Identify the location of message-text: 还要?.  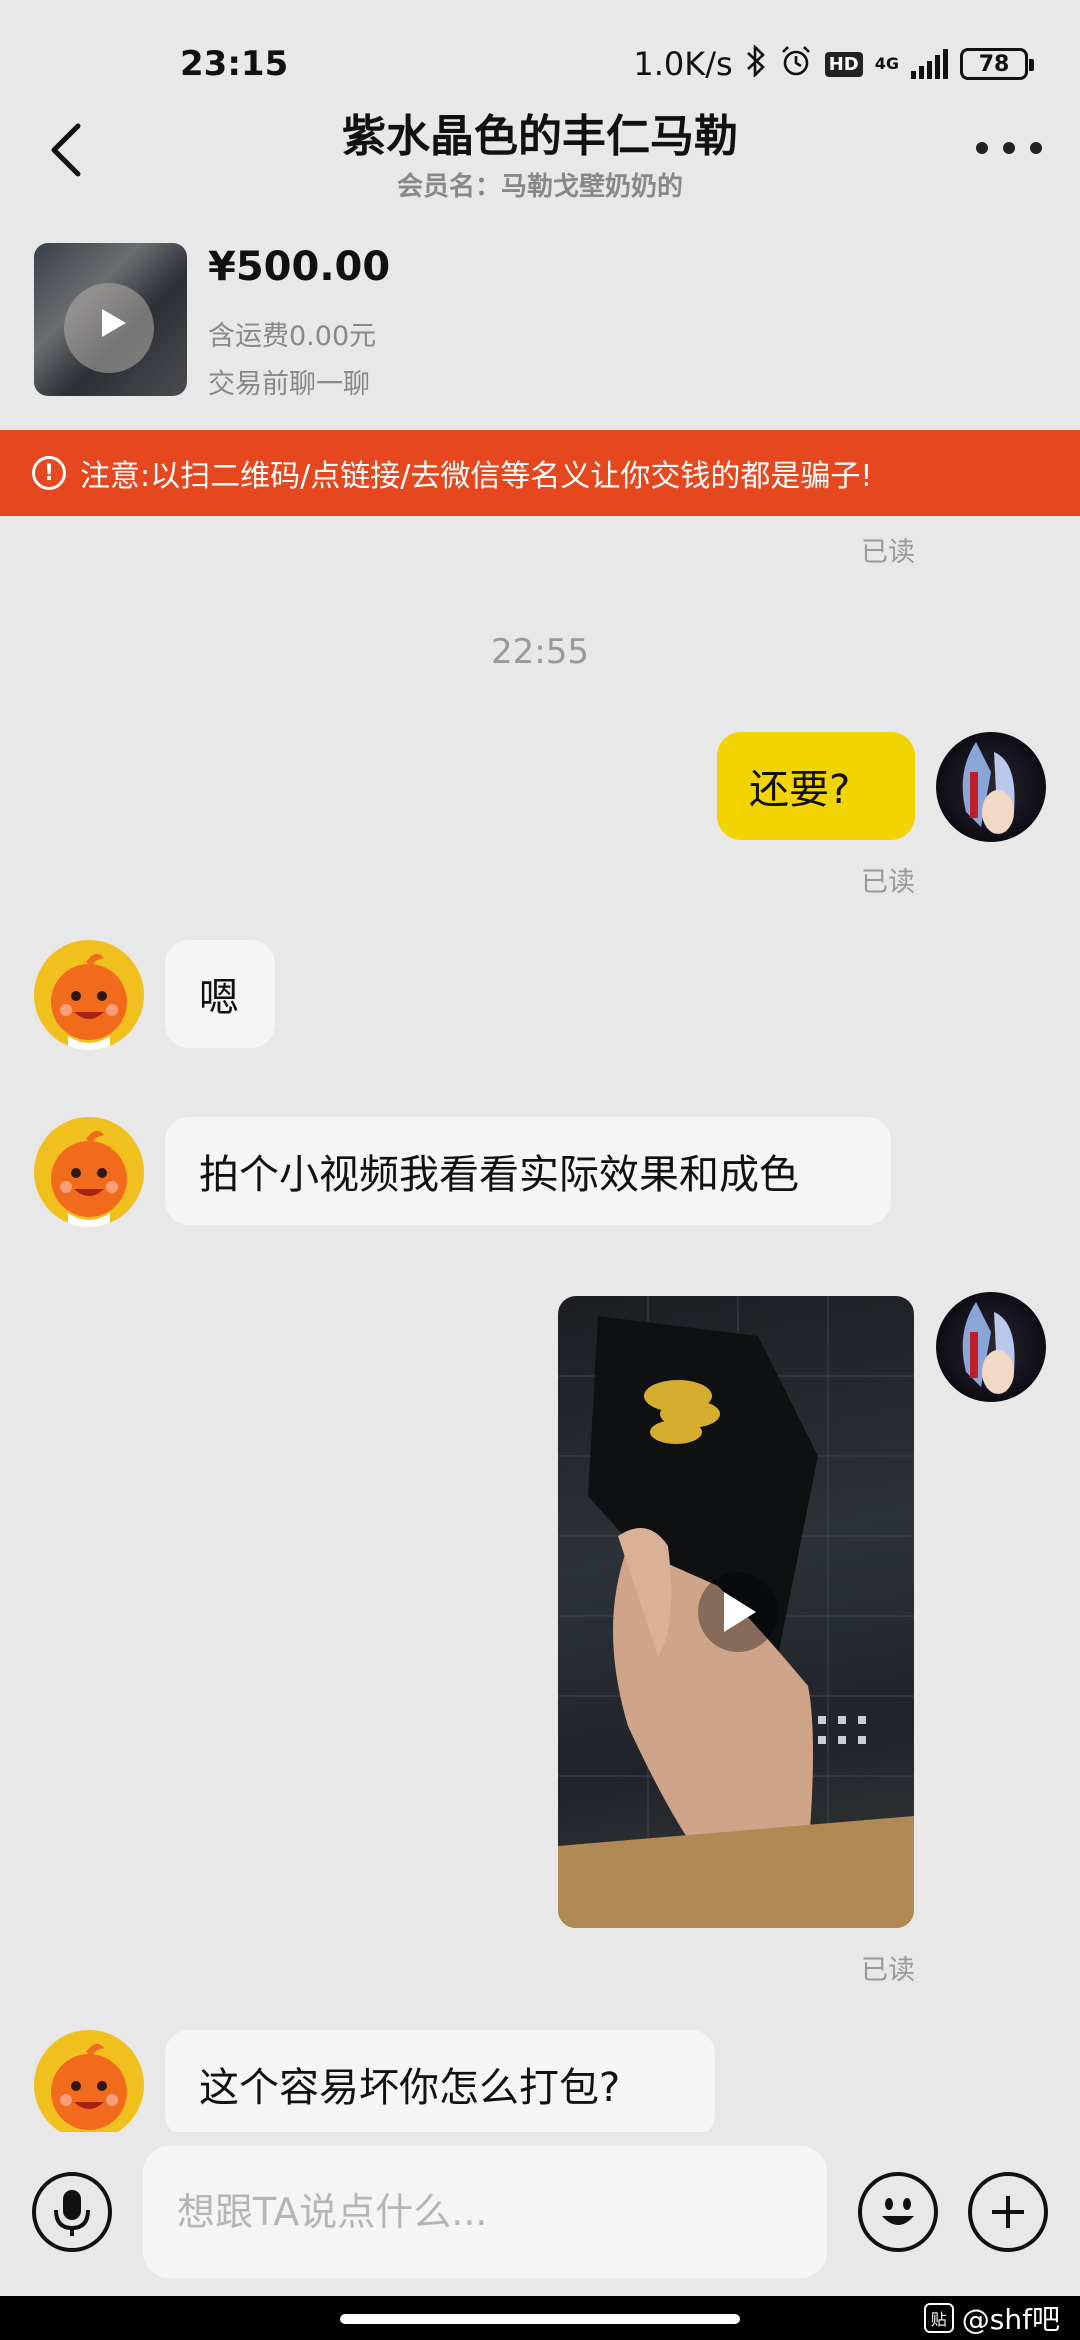
(800, 790).